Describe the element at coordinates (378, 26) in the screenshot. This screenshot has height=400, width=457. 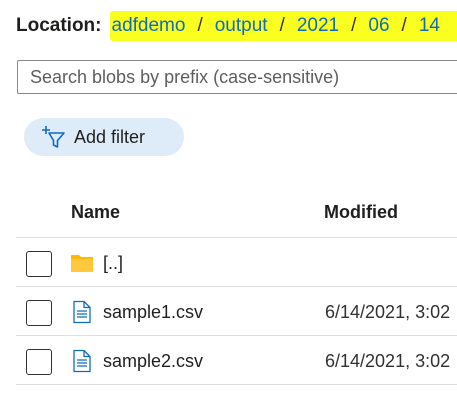
I see `breadcrumb-item-month: 06` at that location.